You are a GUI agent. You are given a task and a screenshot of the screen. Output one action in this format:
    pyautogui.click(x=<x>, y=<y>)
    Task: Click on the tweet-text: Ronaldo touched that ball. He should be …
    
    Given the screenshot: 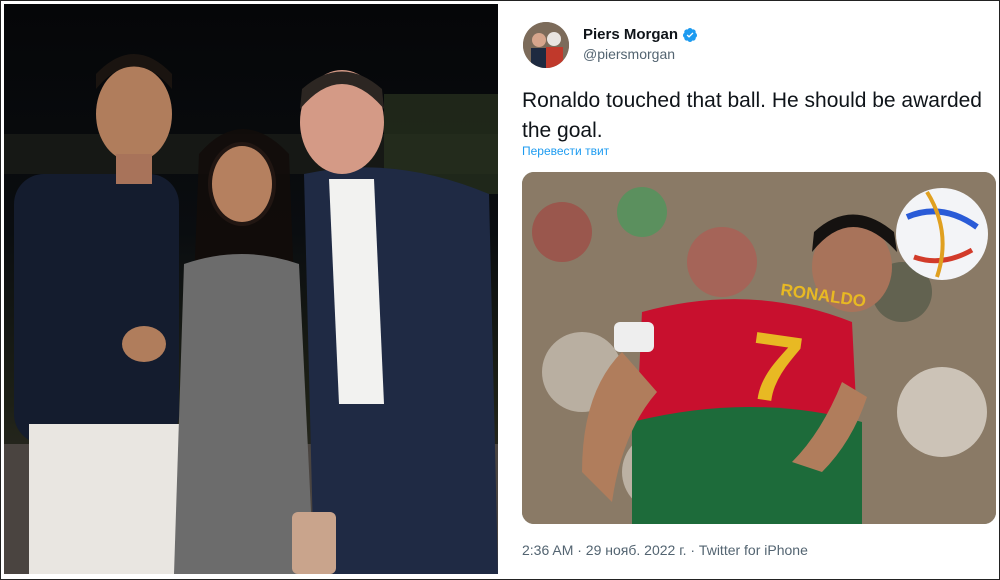 What is the action you would take?
    pyautogui.click(x=752, y=115)
    